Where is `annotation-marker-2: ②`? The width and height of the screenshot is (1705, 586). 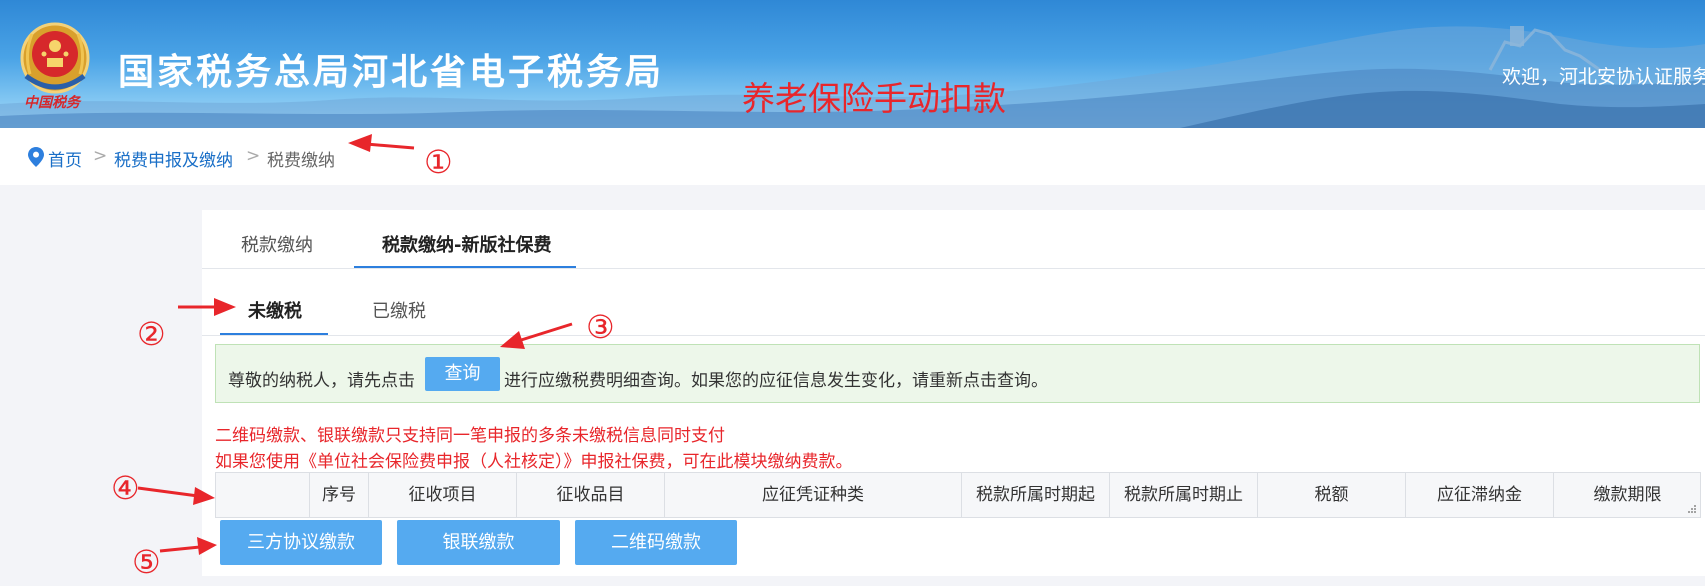 annotation-marker-2: ② is located at coordinates (151, 334).